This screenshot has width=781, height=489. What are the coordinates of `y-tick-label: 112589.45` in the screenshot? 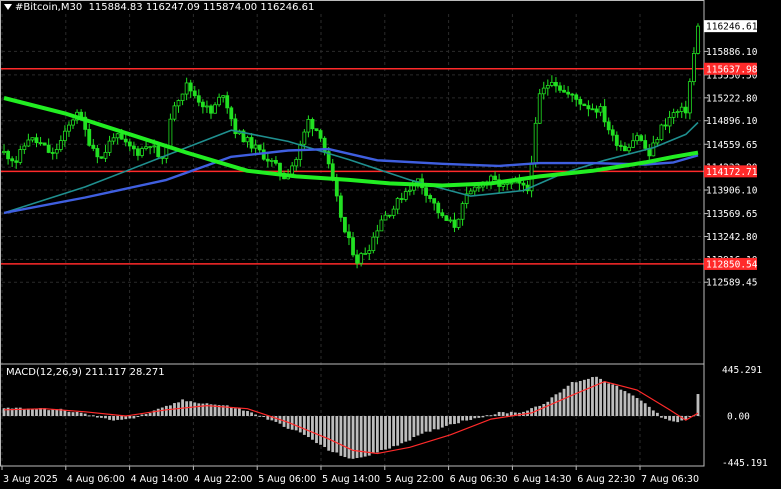 It's located at (731, 283).